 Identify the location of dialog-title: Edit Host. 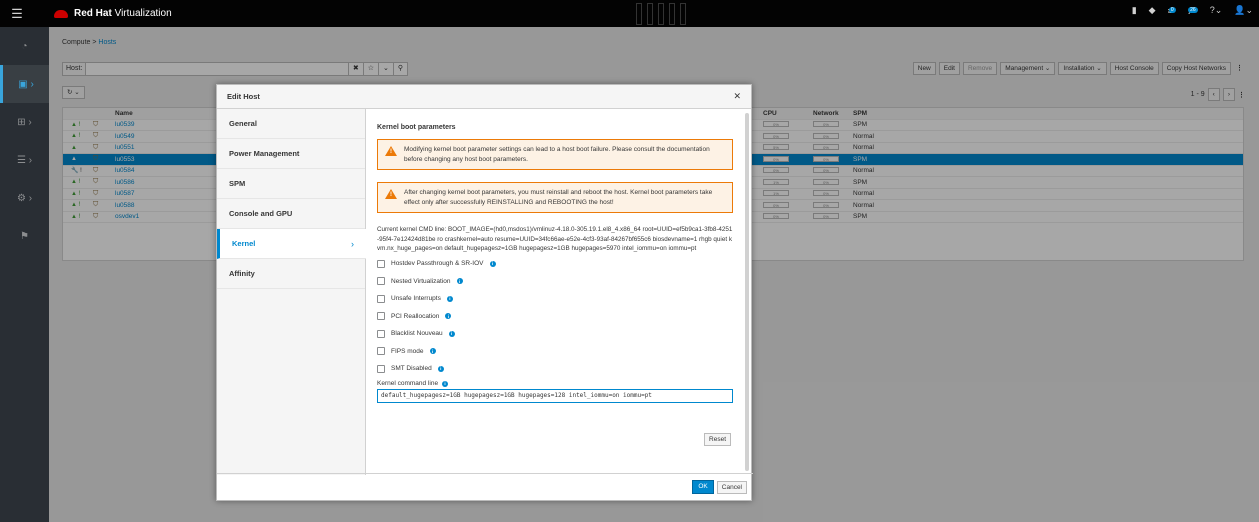
(243, 96).